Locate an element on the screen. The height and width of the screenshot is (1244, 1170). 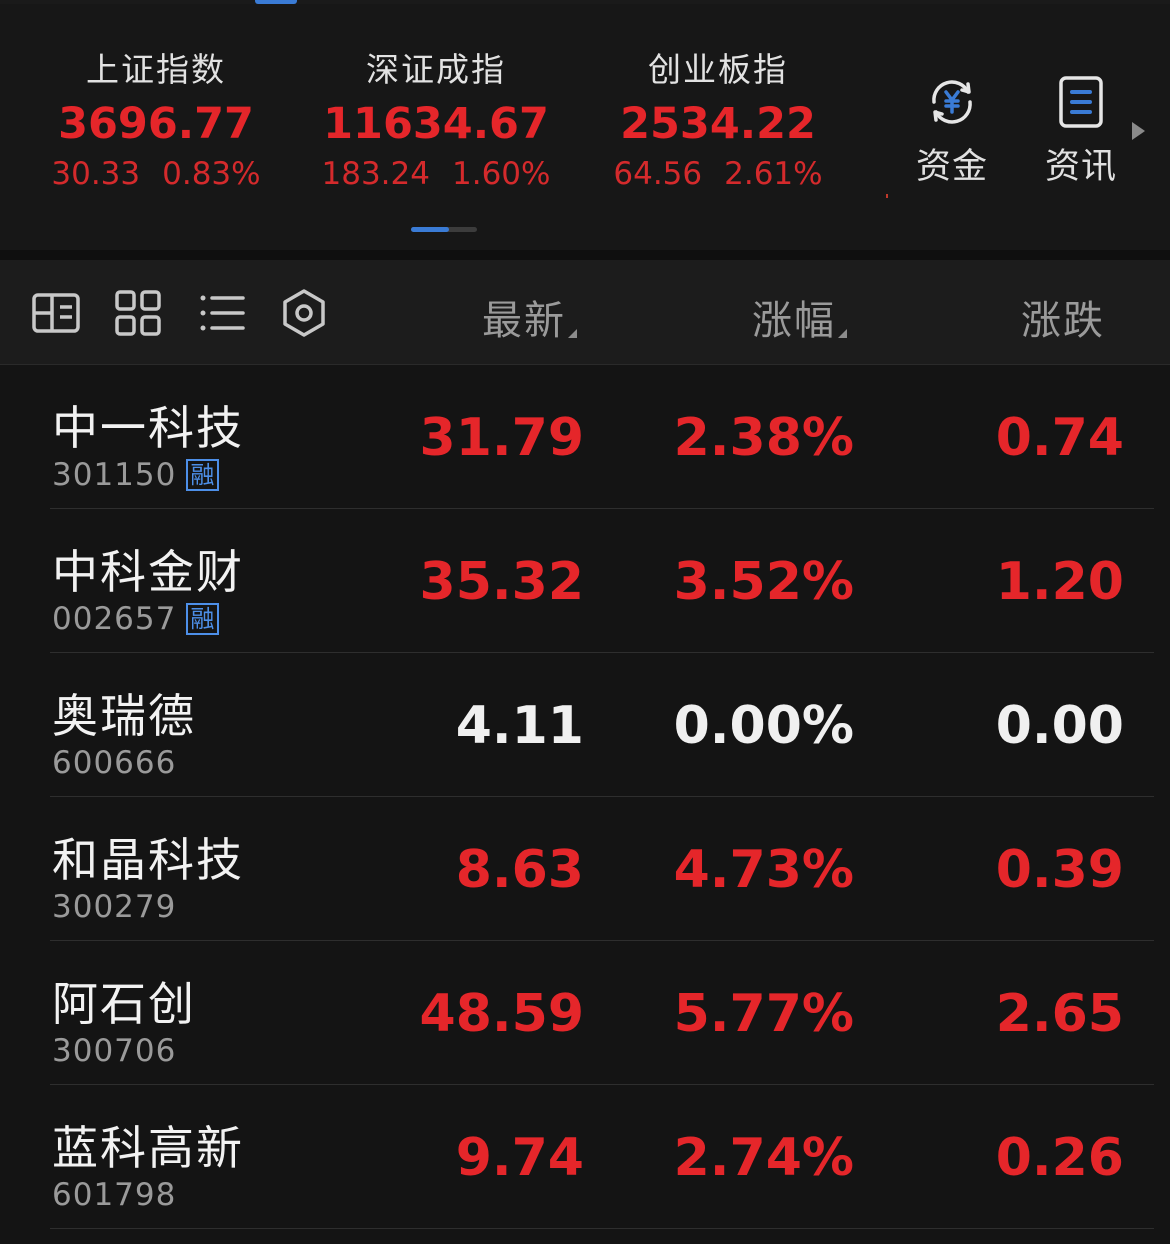
stock-code: 601798 is located at coordinates (114, 1195).